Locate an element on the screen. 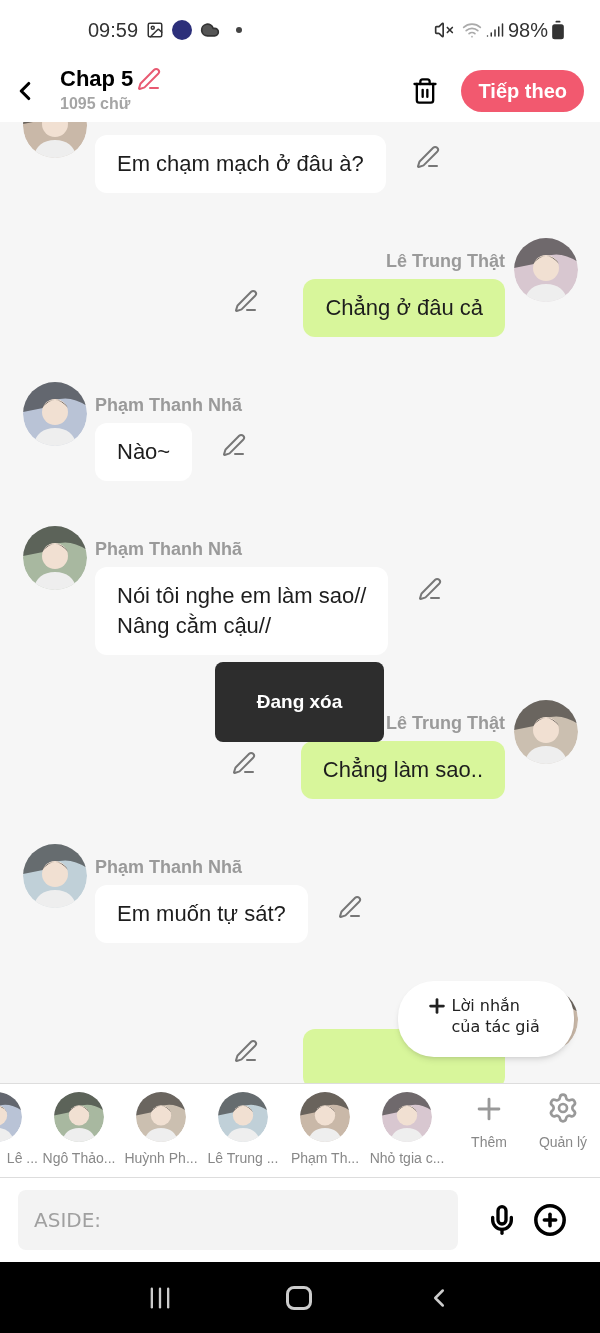 Image resolution: width=600 pixels, height=1333 pixels. home-icon is located at coordinates (299, 1297).